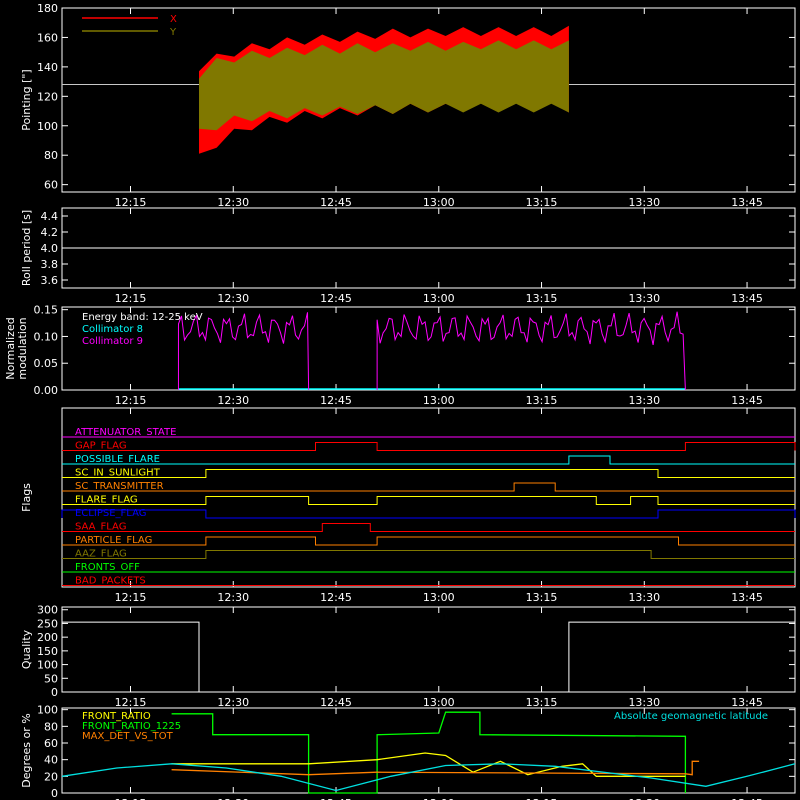  I want to click on flag-line-saa-flag, so click(428, 527).